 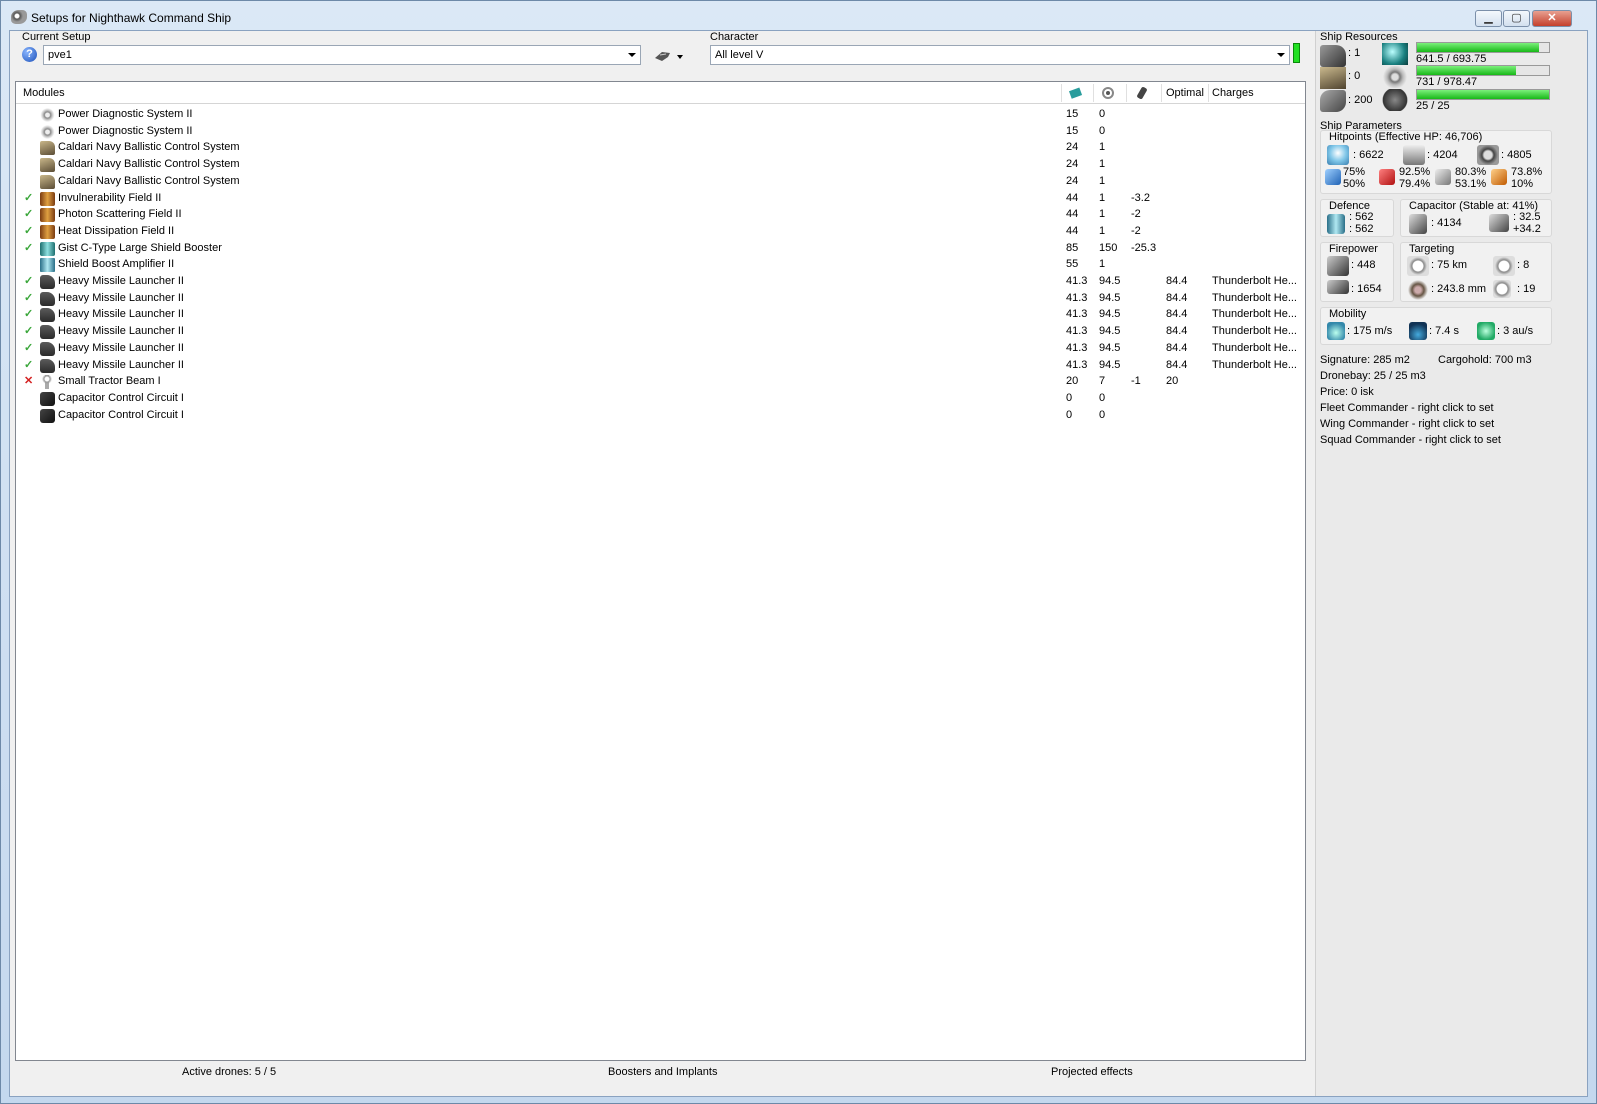 I want to click on maximize-button: ▢, so click(x=1516, y=18).